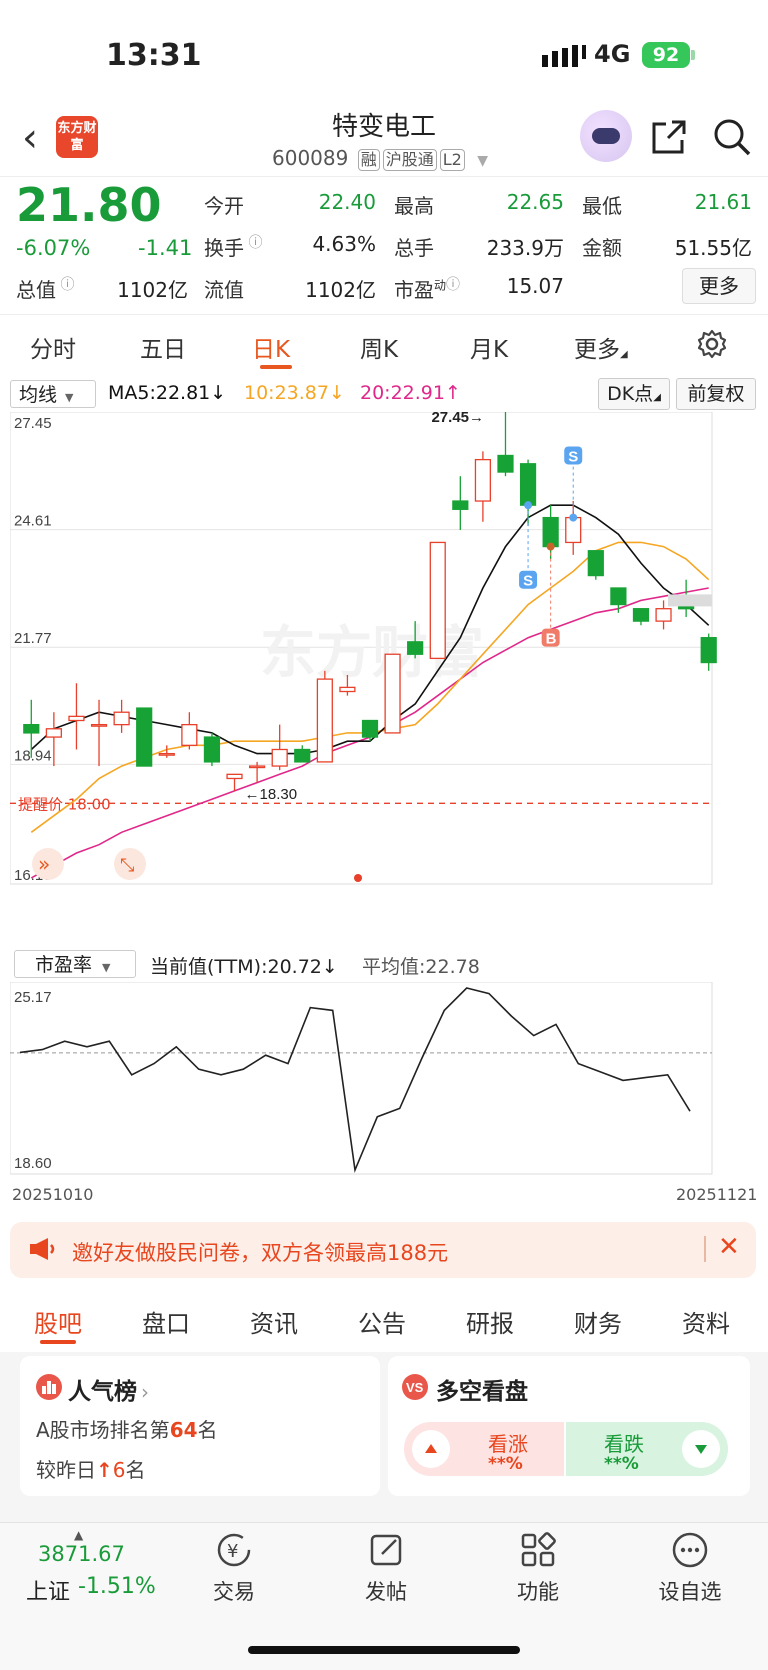  I want to click on status-time: 13:31, so click(154, 55).